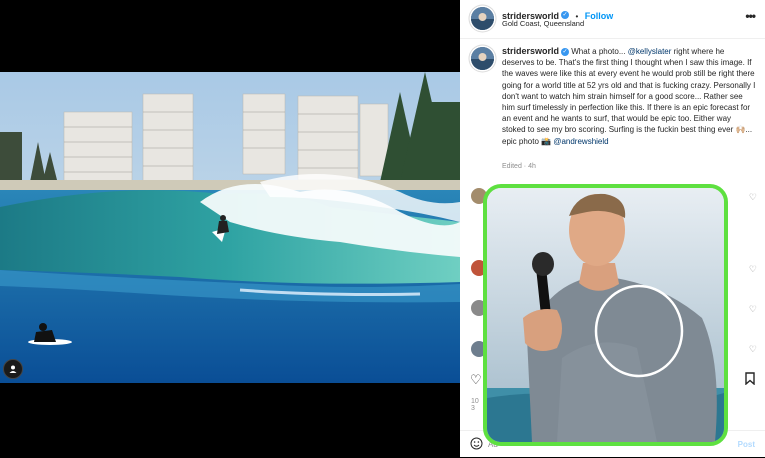 The image size is (765, 458). Describe the element at coordinates (565, 51) in the screenshot. I see `caption-verified-badge-icon: ✓` at that location.